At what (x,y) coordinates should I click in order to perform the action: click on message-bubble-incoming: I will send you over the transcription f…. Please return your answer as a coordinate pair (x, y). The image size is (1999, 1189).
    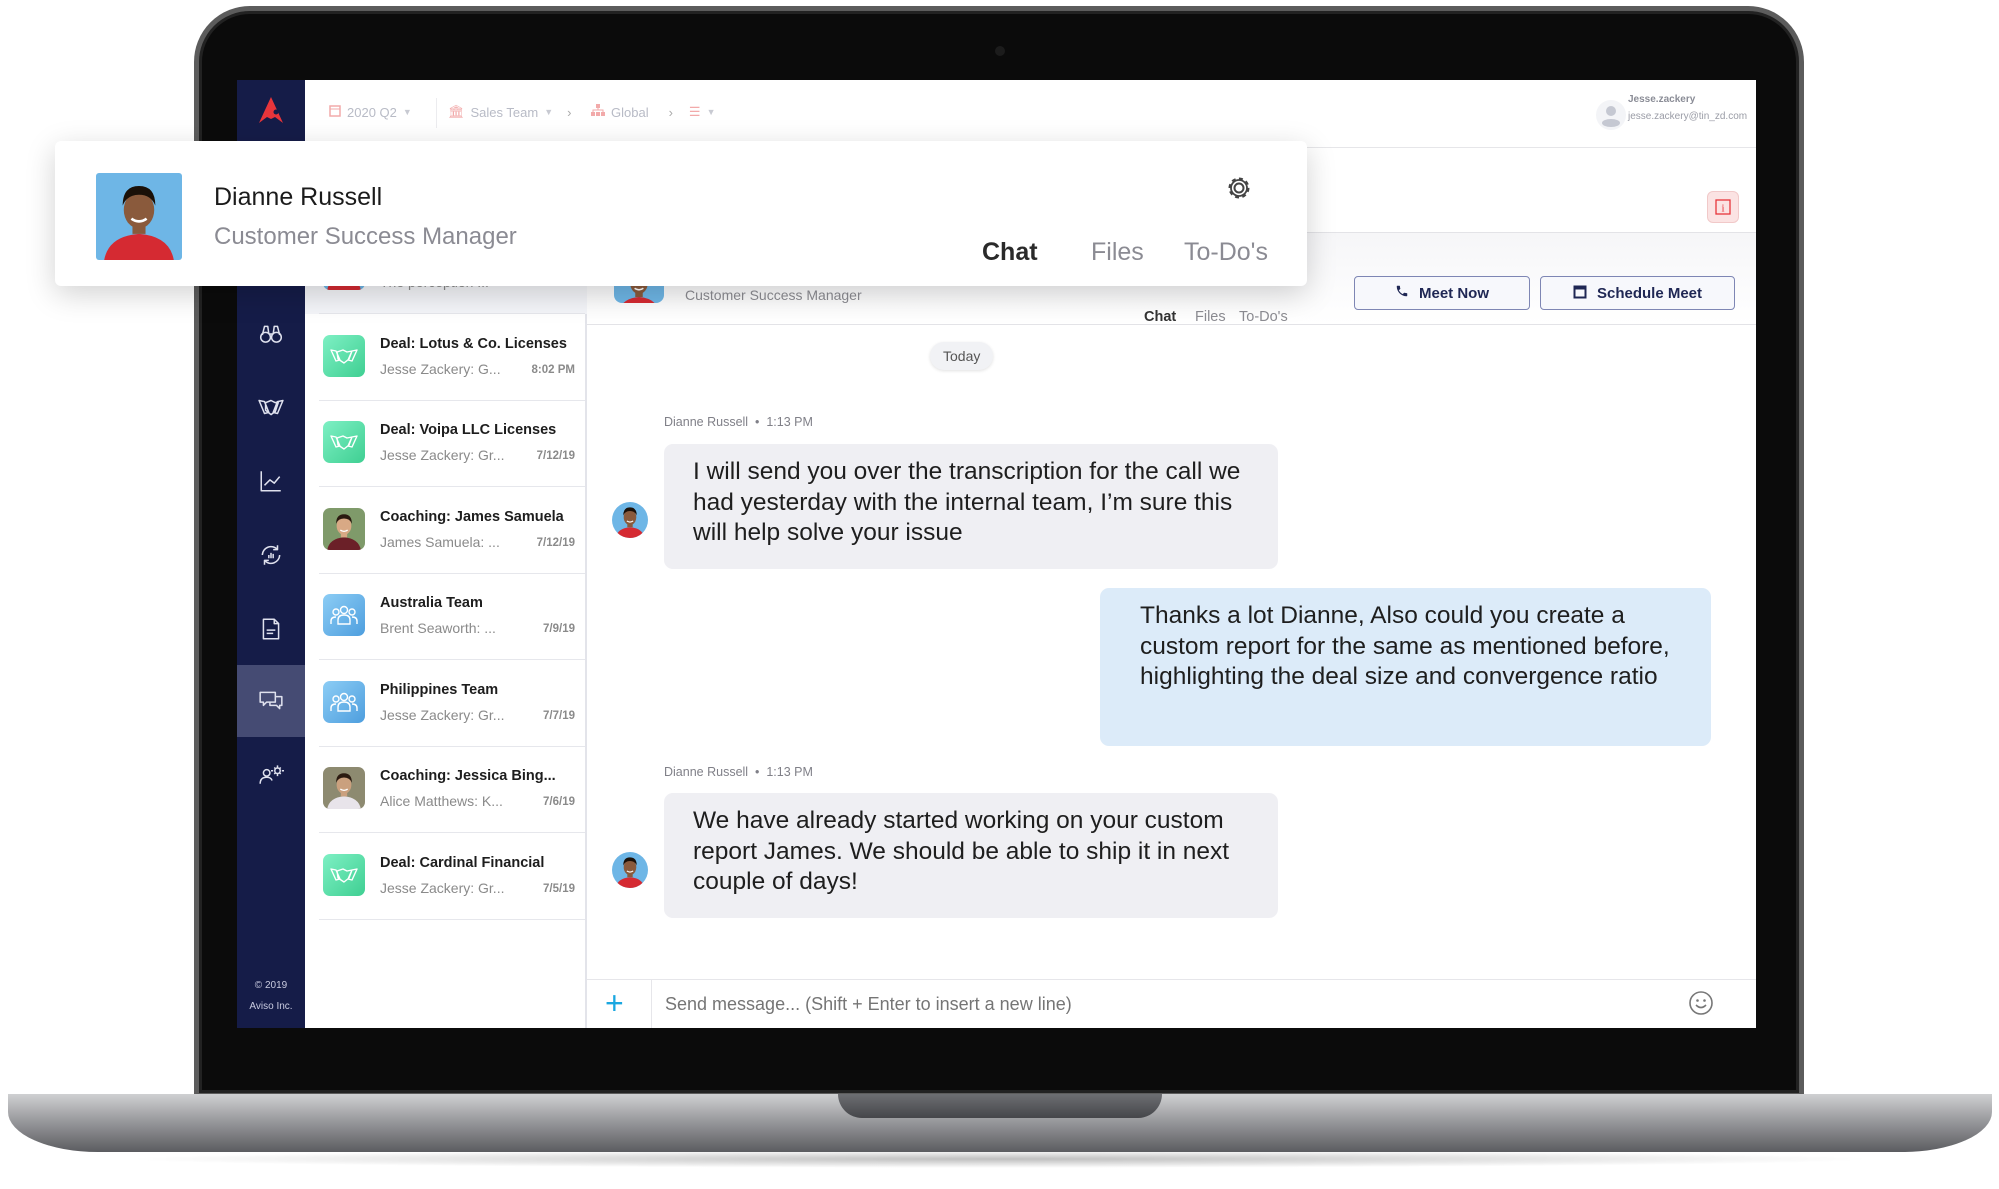
    Looking at the image, I should click on (971, 506).